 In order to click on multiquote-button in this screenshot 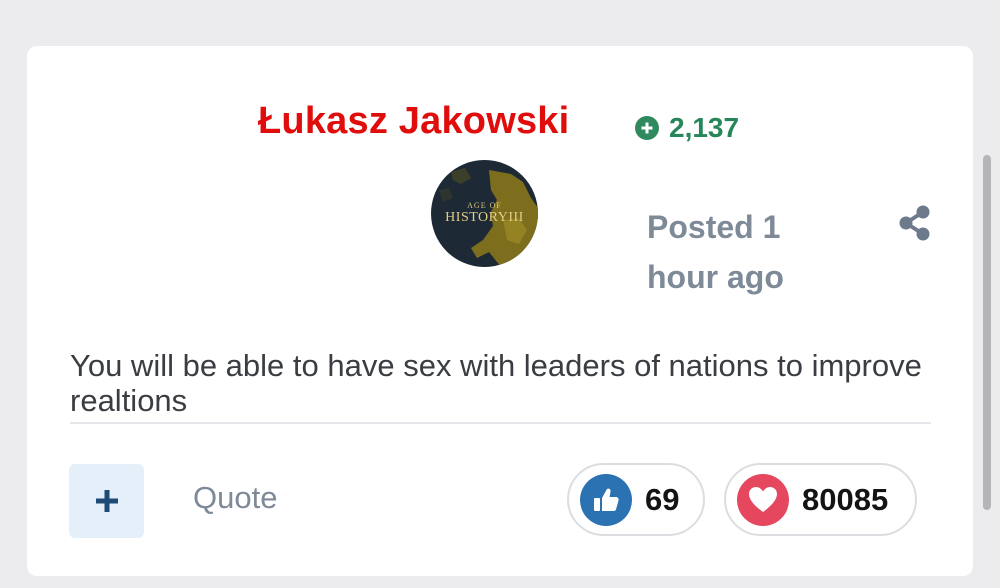, I will do `click(106, 501)`.